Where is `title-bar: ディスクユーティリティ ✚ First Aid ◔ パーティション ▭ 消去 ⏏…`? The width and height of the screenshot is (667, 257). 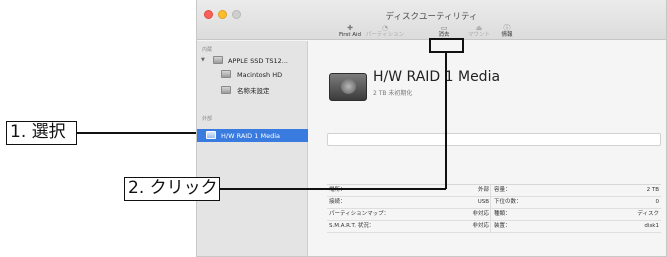 title-bar: ディスクユーティリティ ✚ First Aid ◔ パーティション ▭ 消去 ⏏… is located at coordinates (431, 20).